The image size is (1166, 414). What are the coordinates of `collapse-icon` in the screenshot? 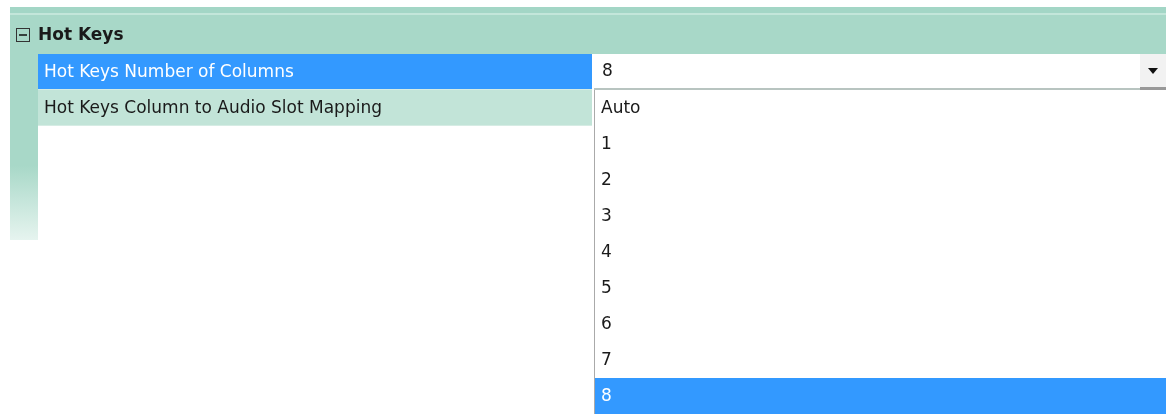 It's located at (23, 34).